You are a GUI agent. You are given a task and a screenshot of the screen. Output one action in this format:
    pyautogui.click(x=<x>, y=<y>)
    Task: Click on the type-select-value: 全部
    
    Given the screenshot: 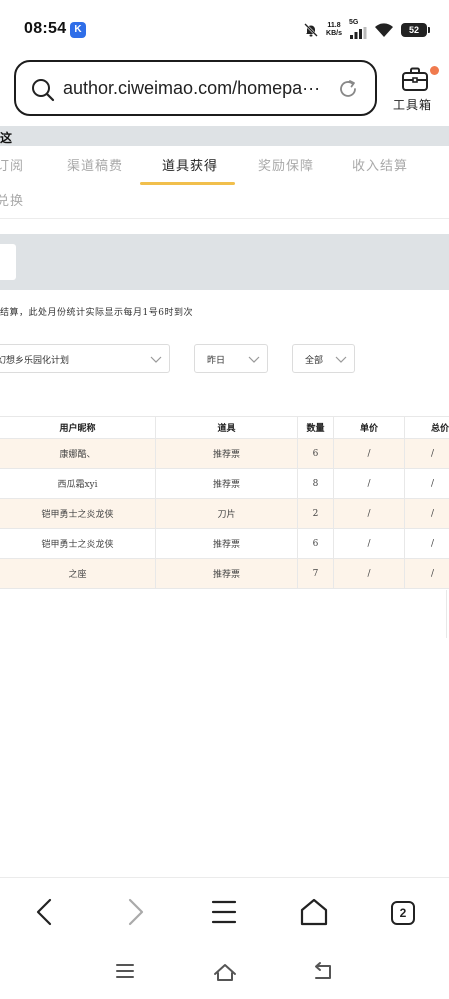 What is the action you would take?
    pyautogui.click(x=314, y=361)
    